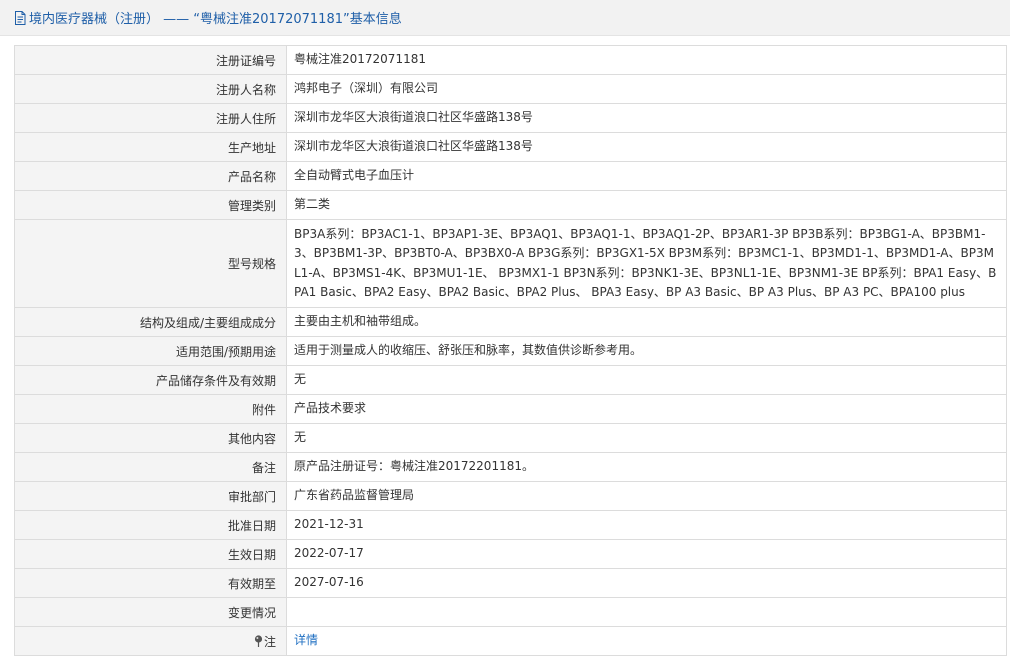  Describe the element at coordinates (150, 612) in the screenshot. I see `row-label: 变更情况` at that location.